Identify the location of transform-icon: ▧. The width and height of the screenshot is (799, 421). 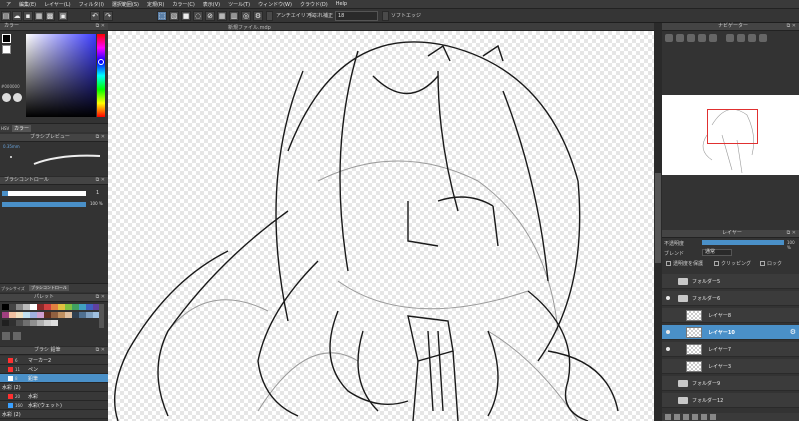
(174, 16).